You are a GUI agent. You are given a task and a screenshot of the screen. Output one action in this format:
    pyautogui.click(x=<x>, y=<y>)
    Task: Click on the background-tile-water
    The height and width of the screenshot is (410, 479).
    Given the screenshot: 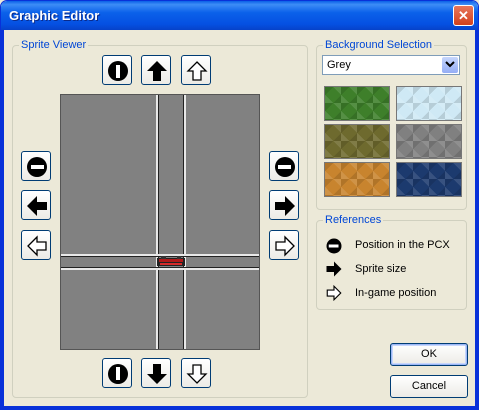 What is the action you would take?
    pyautogui.click(x=429, y=179)
    